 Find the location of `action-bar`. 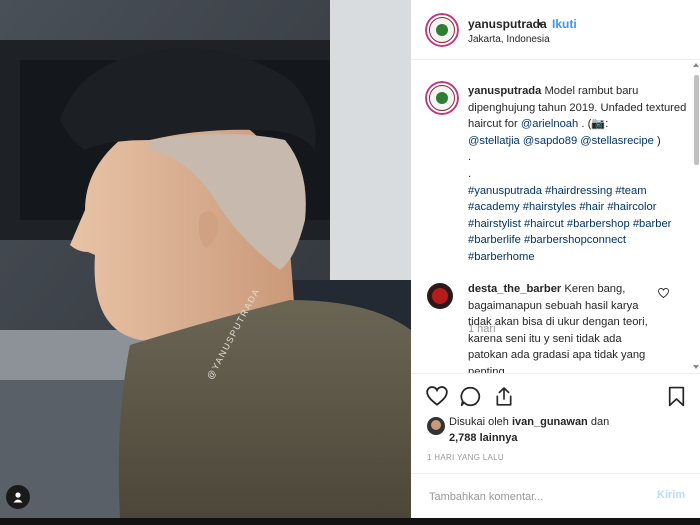

action-bar is located at coordinates (555, 393).